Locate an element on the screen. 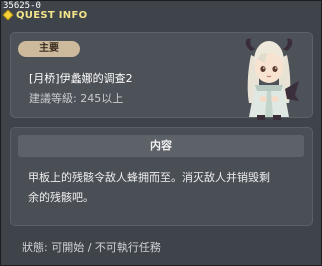  quest-diamond-icon is located at coordinates (8, 15).